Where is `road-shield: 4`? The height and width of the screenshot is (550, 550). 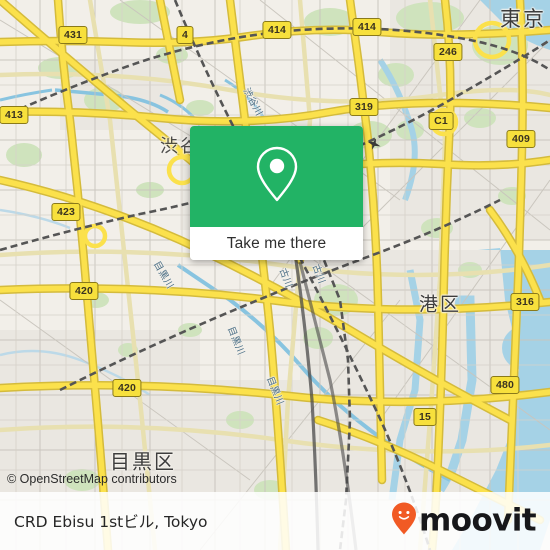
road-shield: 4 is located at coordinates (185, 35).